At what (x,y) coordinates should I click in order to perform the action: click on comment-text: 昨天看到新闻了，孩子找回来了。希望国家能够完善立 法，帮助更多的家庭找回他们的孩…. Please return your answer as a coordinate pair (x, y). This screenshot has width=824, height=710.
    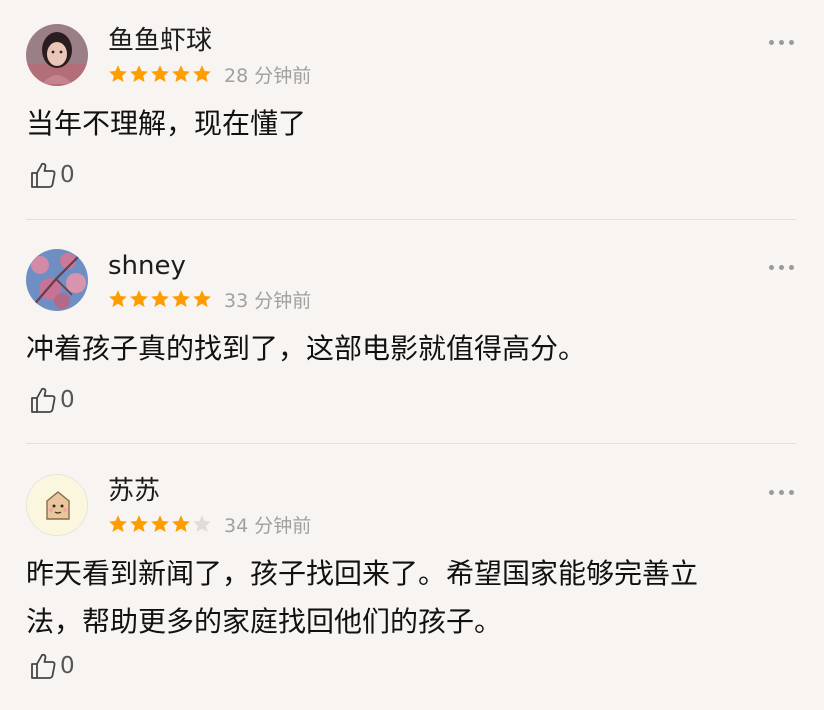
    Looking at the image, I should click on (416, 598).